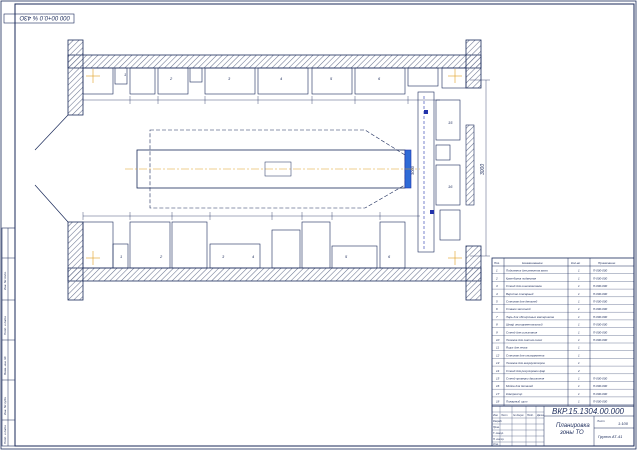 Image resolution: width=637 pixels, height=450 pixels. Describe the element at coordinates (623, 423) in the screenshot. I see `scale: 1:100` at that location.